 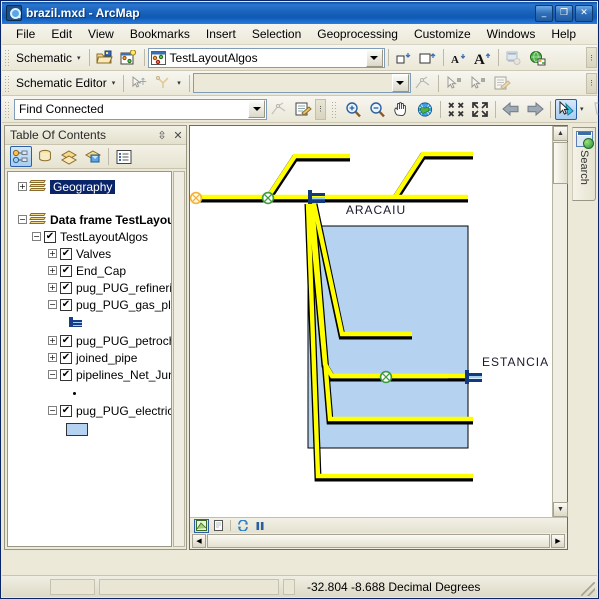 What do you see at coordinates (242, 526) in the screenshot?
I see `refresh-view-icon` at bounding box center [242, 526].